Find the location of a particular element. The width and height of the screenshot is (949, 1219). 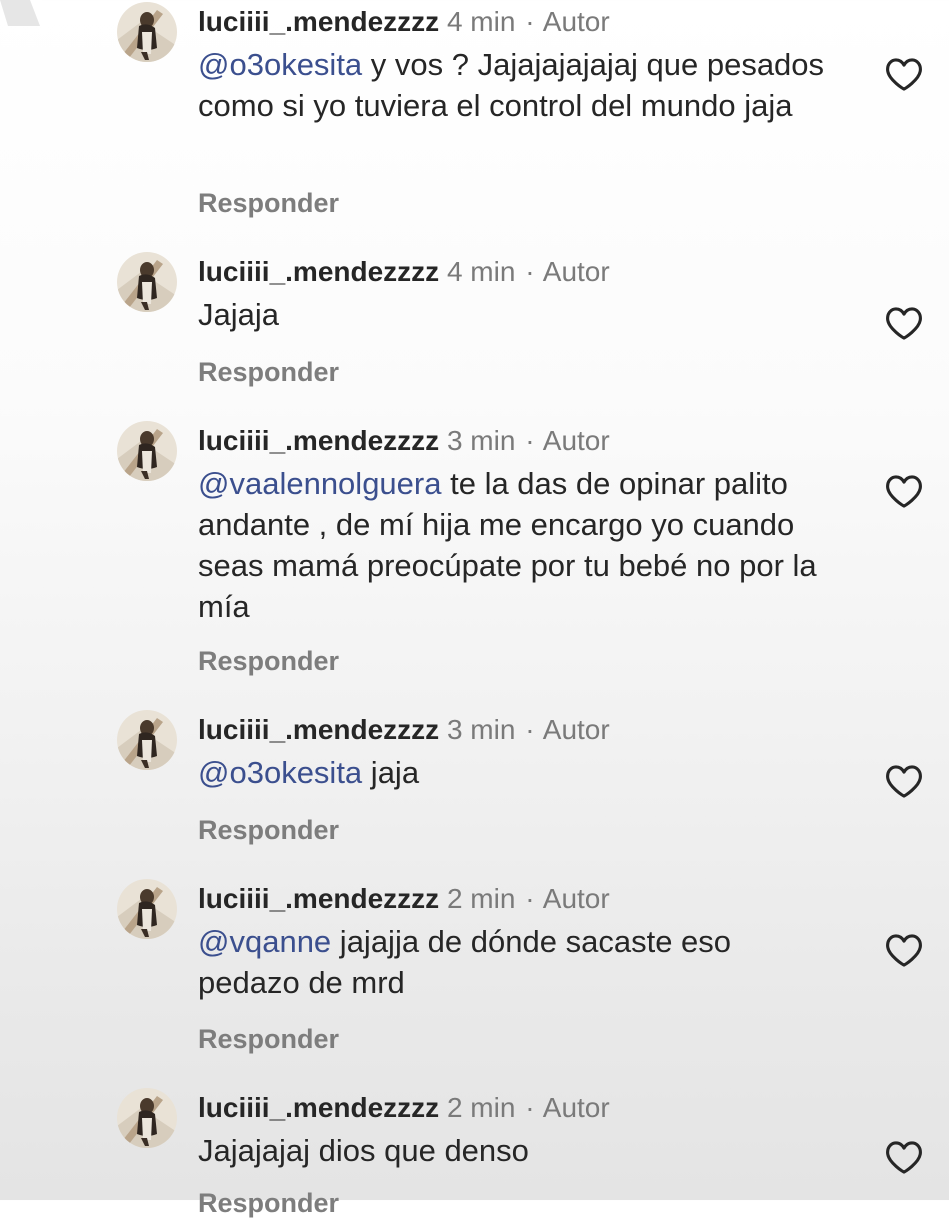

mention-link: @vaalennolguera is located at coordinates (319, 483).